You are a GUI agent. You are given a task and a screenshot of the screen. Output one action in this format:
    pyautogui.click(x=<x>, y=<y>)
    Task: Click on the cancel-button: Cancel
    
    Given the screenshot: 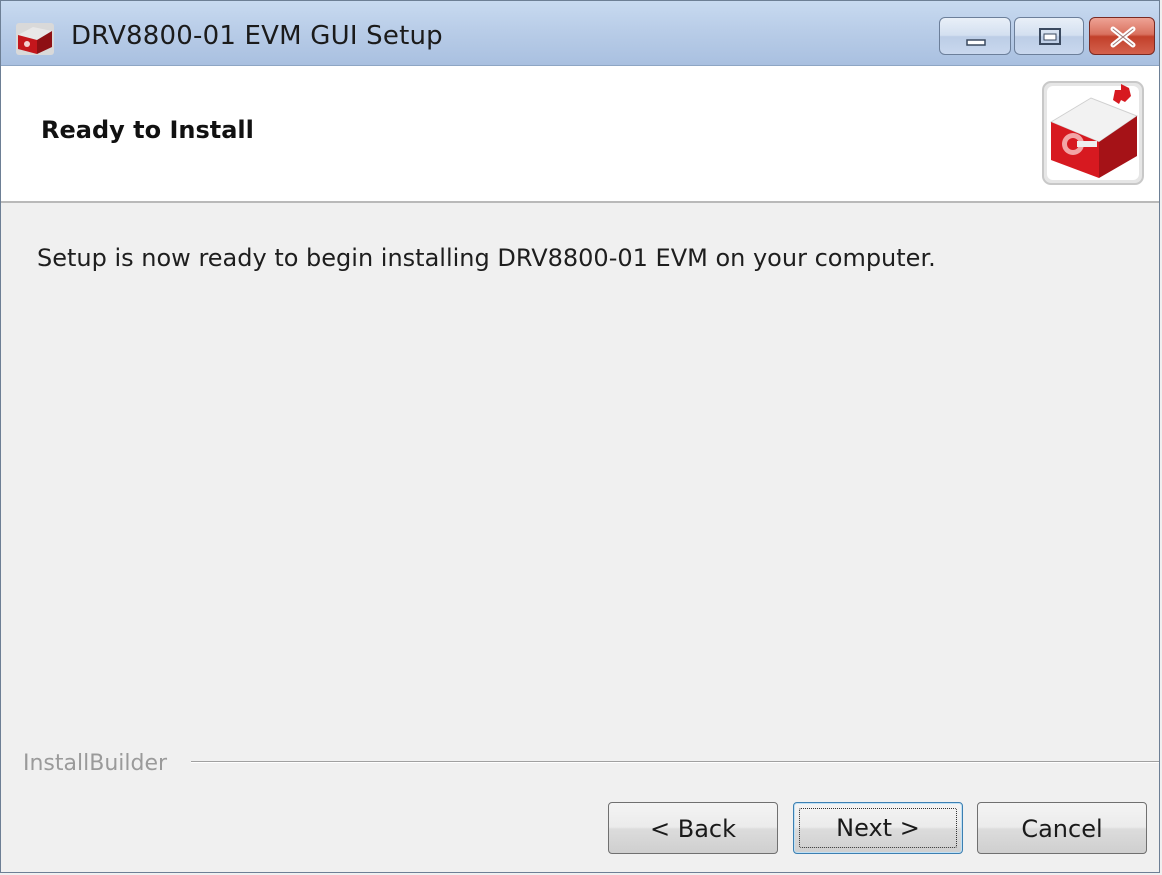 What is the action you would take?
    pyautogui.click(x=1062, y=828)
    